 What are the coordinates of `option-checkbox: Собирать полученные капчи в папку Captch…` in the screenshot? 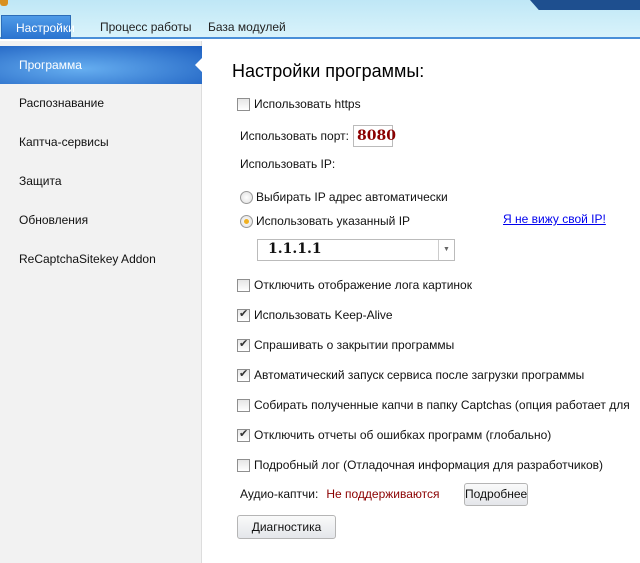 It's located at (433, 405).